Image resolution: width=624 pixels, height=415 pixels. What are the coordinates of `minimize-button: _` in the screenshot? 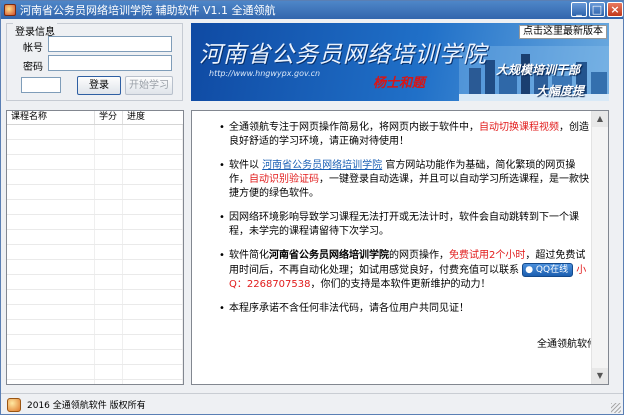 It's located at (579, 9).